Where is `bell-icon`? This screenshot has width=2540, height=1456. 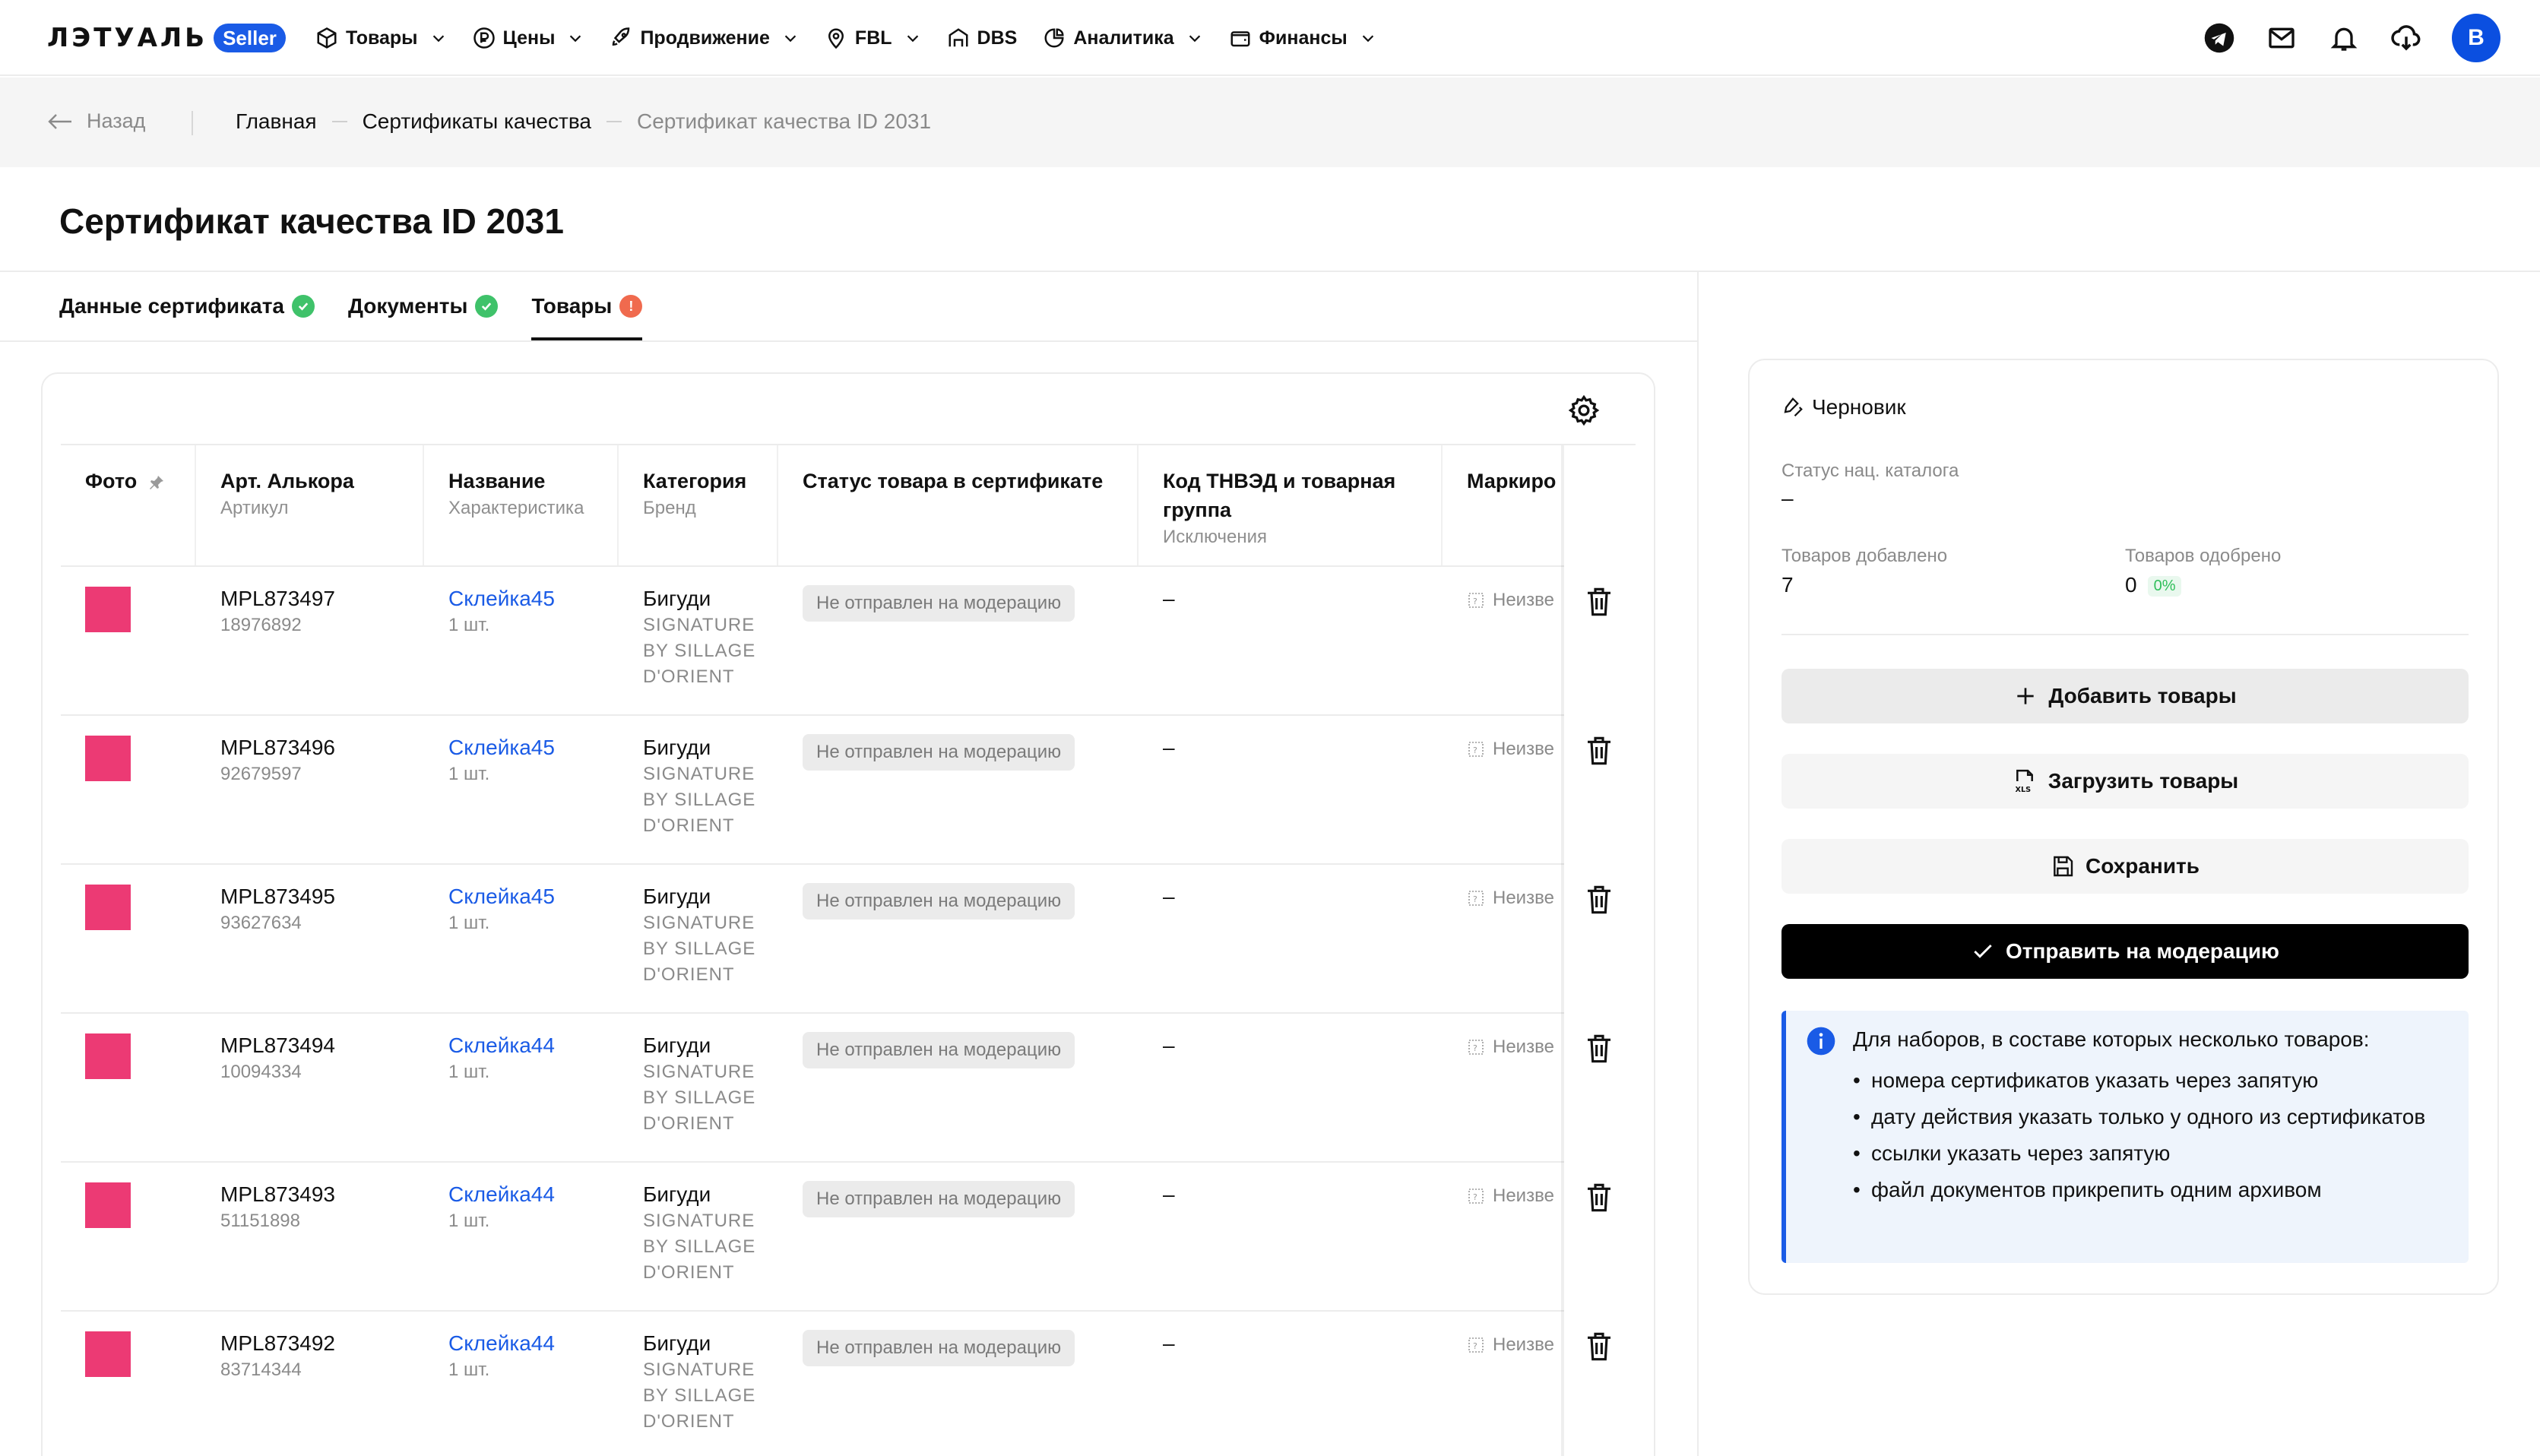 bell-icon is located at coordinates (2344, 38).